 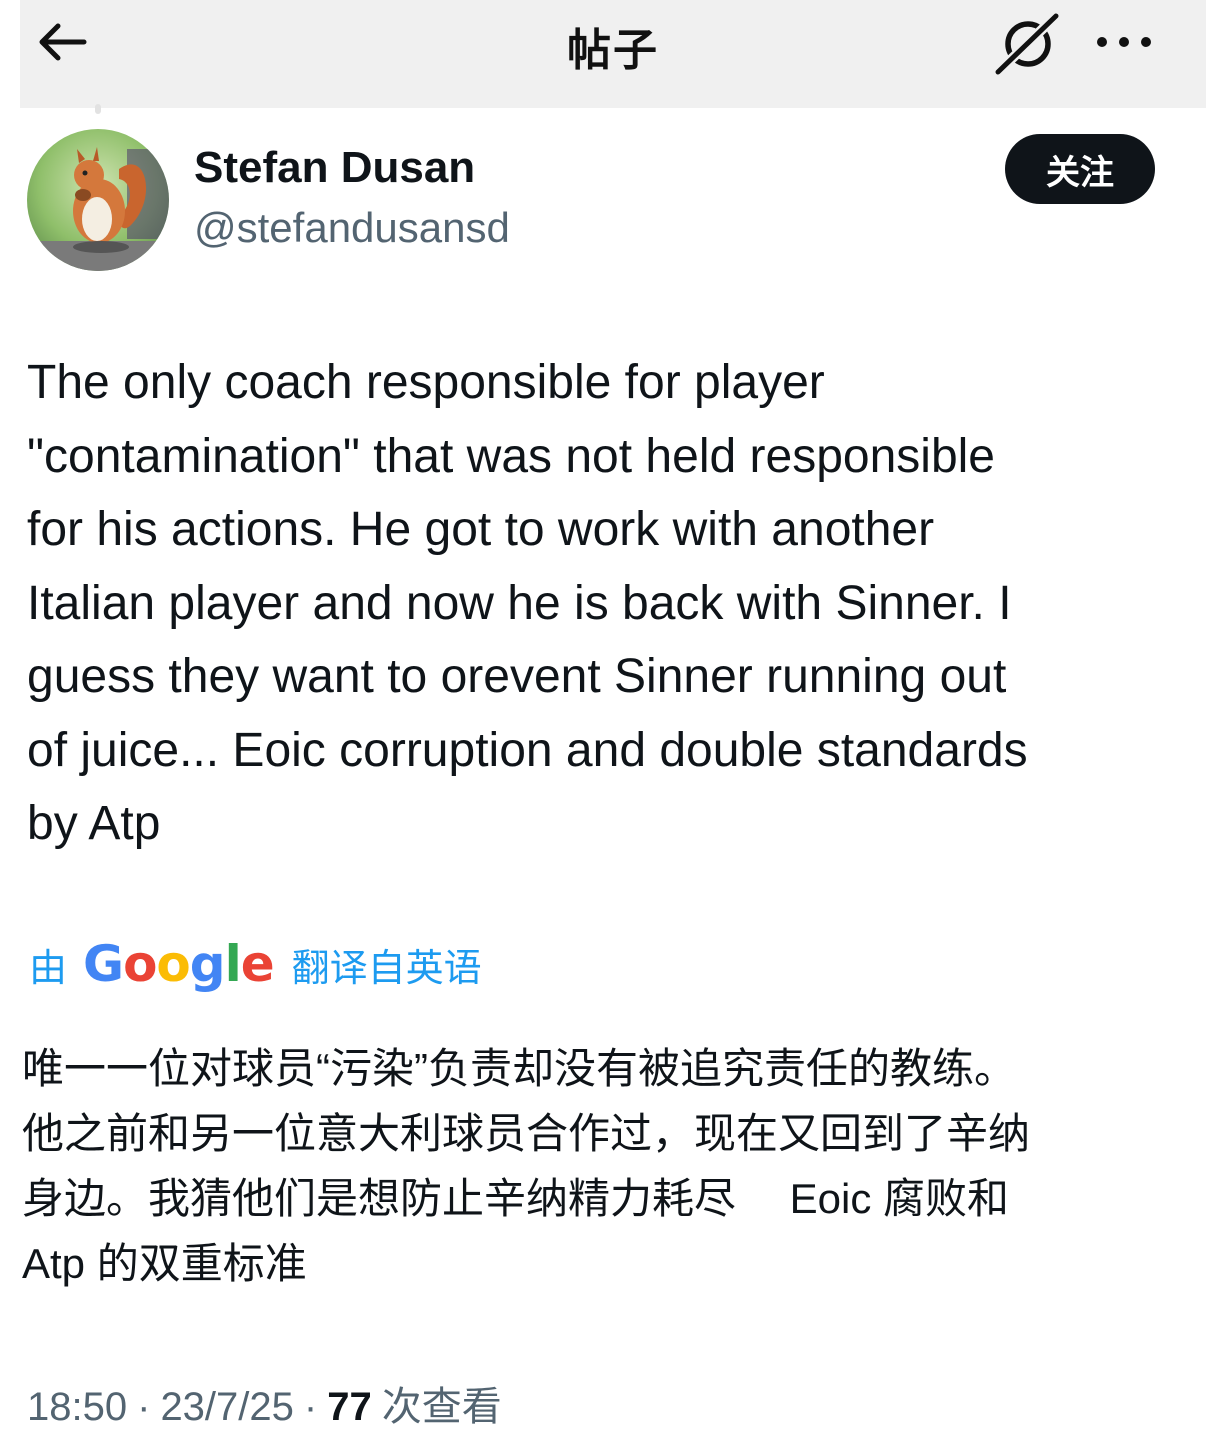 I want to click on views-label: 次查看, so click(x=441, y=1407).